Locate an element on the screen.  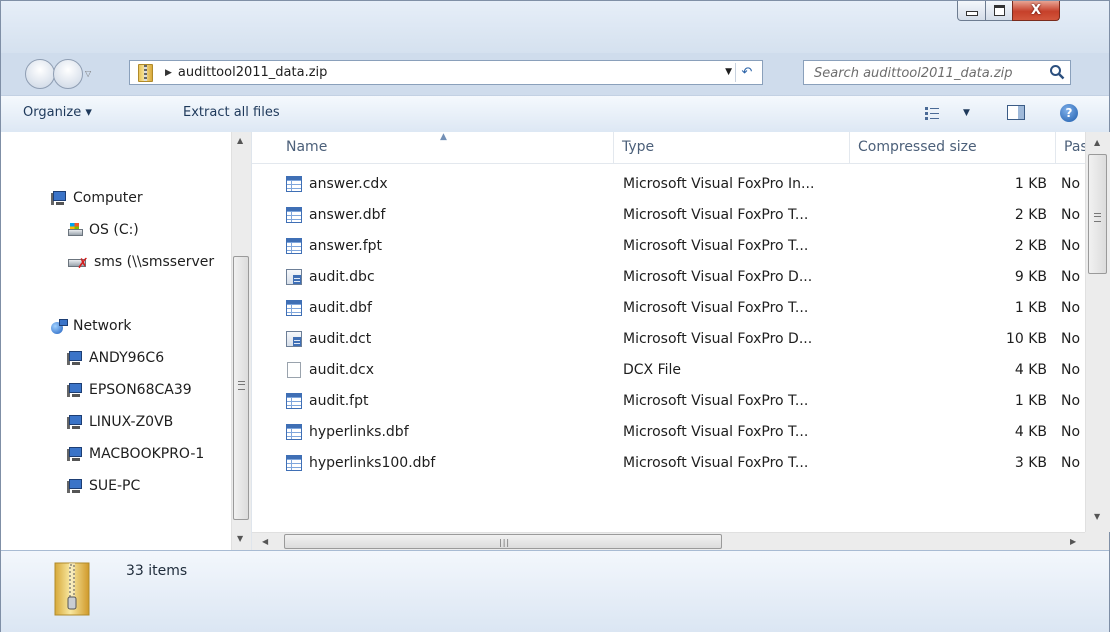
file-list-vertical-thumb is located at coordinates (1097, 214).